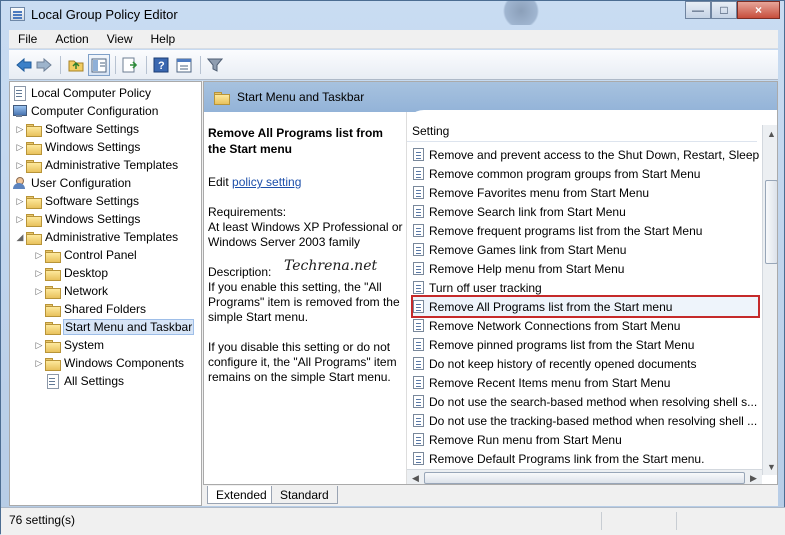 The image size is (785, 535). I want to click on properties-button, so click(184, 65).